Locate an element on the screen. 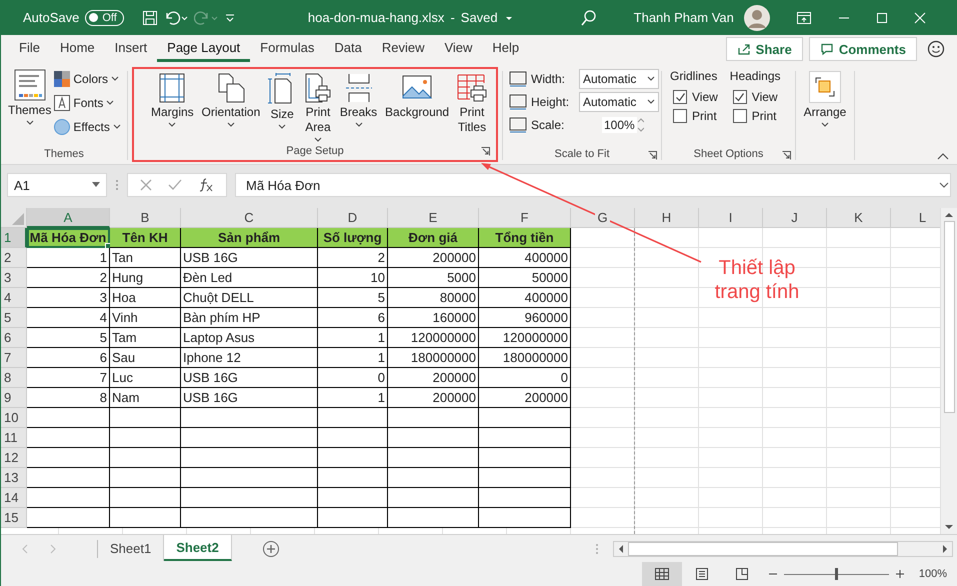 Image resolution: width=957 pixels, height=586 pixels. autosave-toggle: Off is located at coordinates (104, 18).